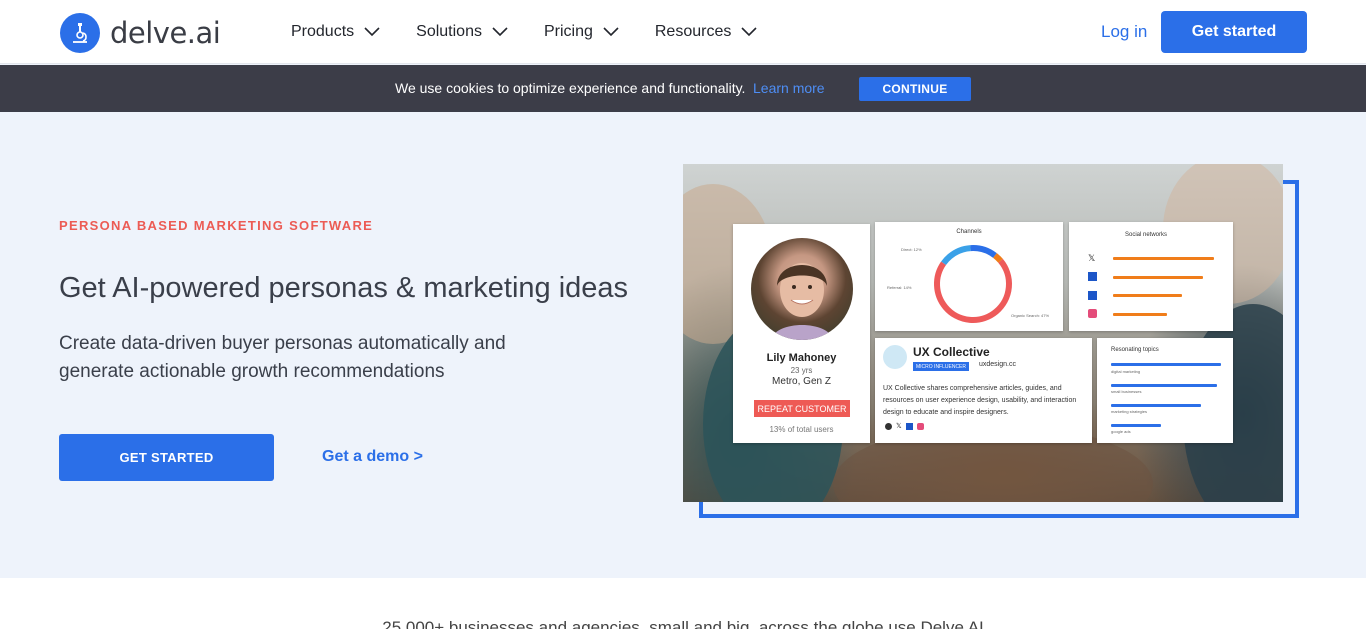 Image resolution: width=1366 pixels, height=629 pixels. I want to click on persona-segment: Metro, Gen Z, so click(801, 381).